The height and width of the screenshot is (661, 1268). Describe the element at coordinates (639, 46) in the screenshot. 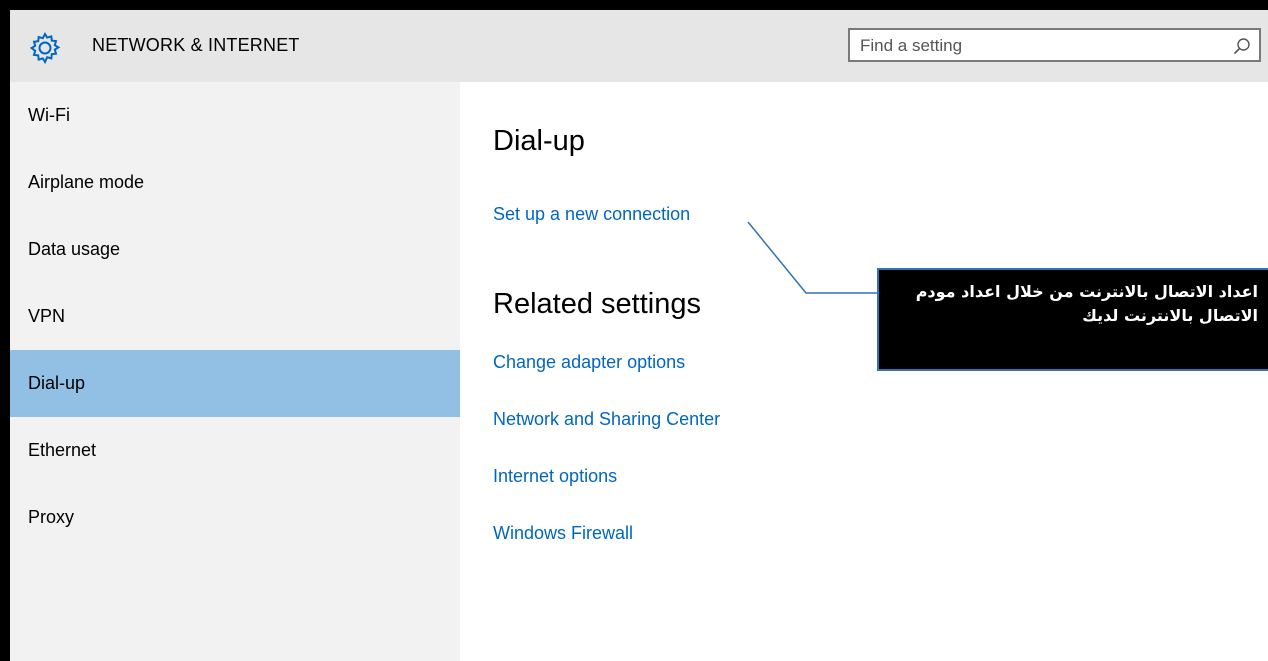

I see `title-bar: NETWORK & INTERNET` at that location.